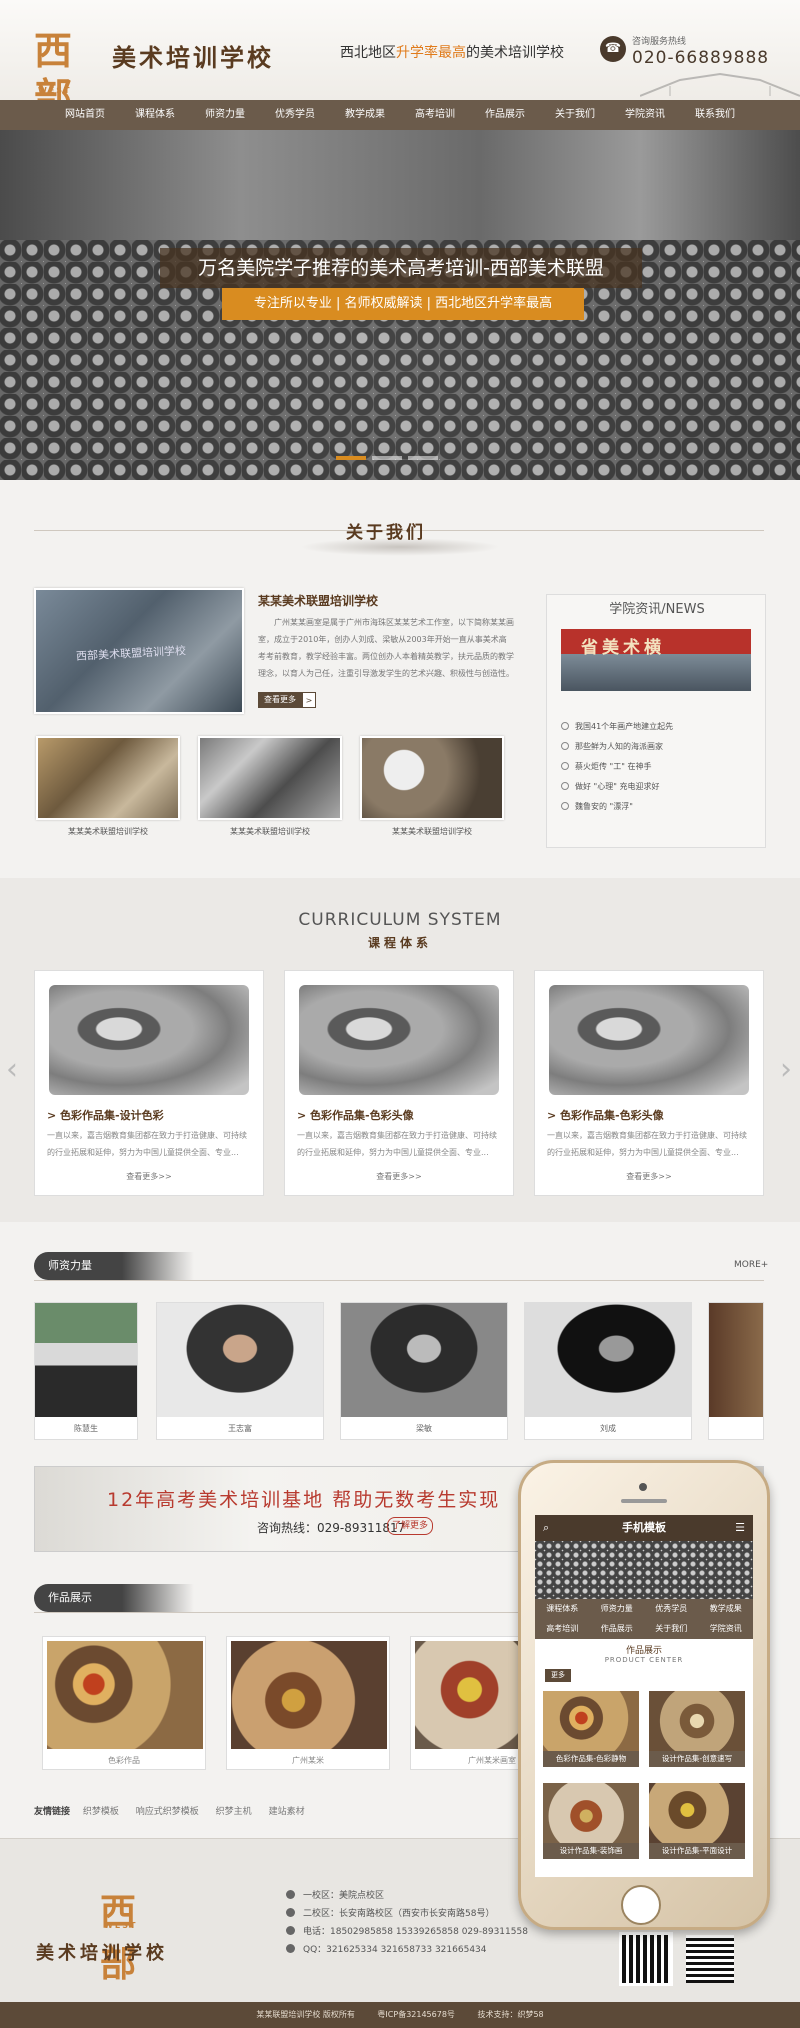  What do you see at coordinates (309, 1695) in the screenshot?
I see `work-photo` at bounding box center [309, 1695].